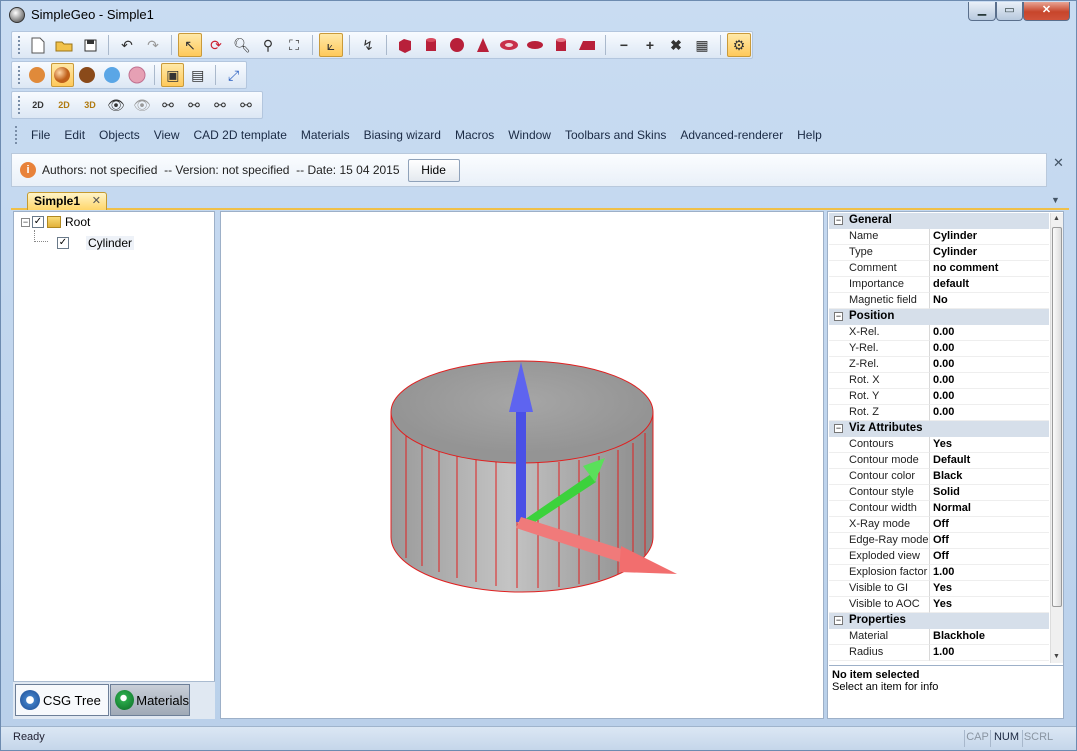 The image size is (1077, 751). Describe the element at coordinates (587, 45) in the screenshot. I see `wedge-icon` at that location.